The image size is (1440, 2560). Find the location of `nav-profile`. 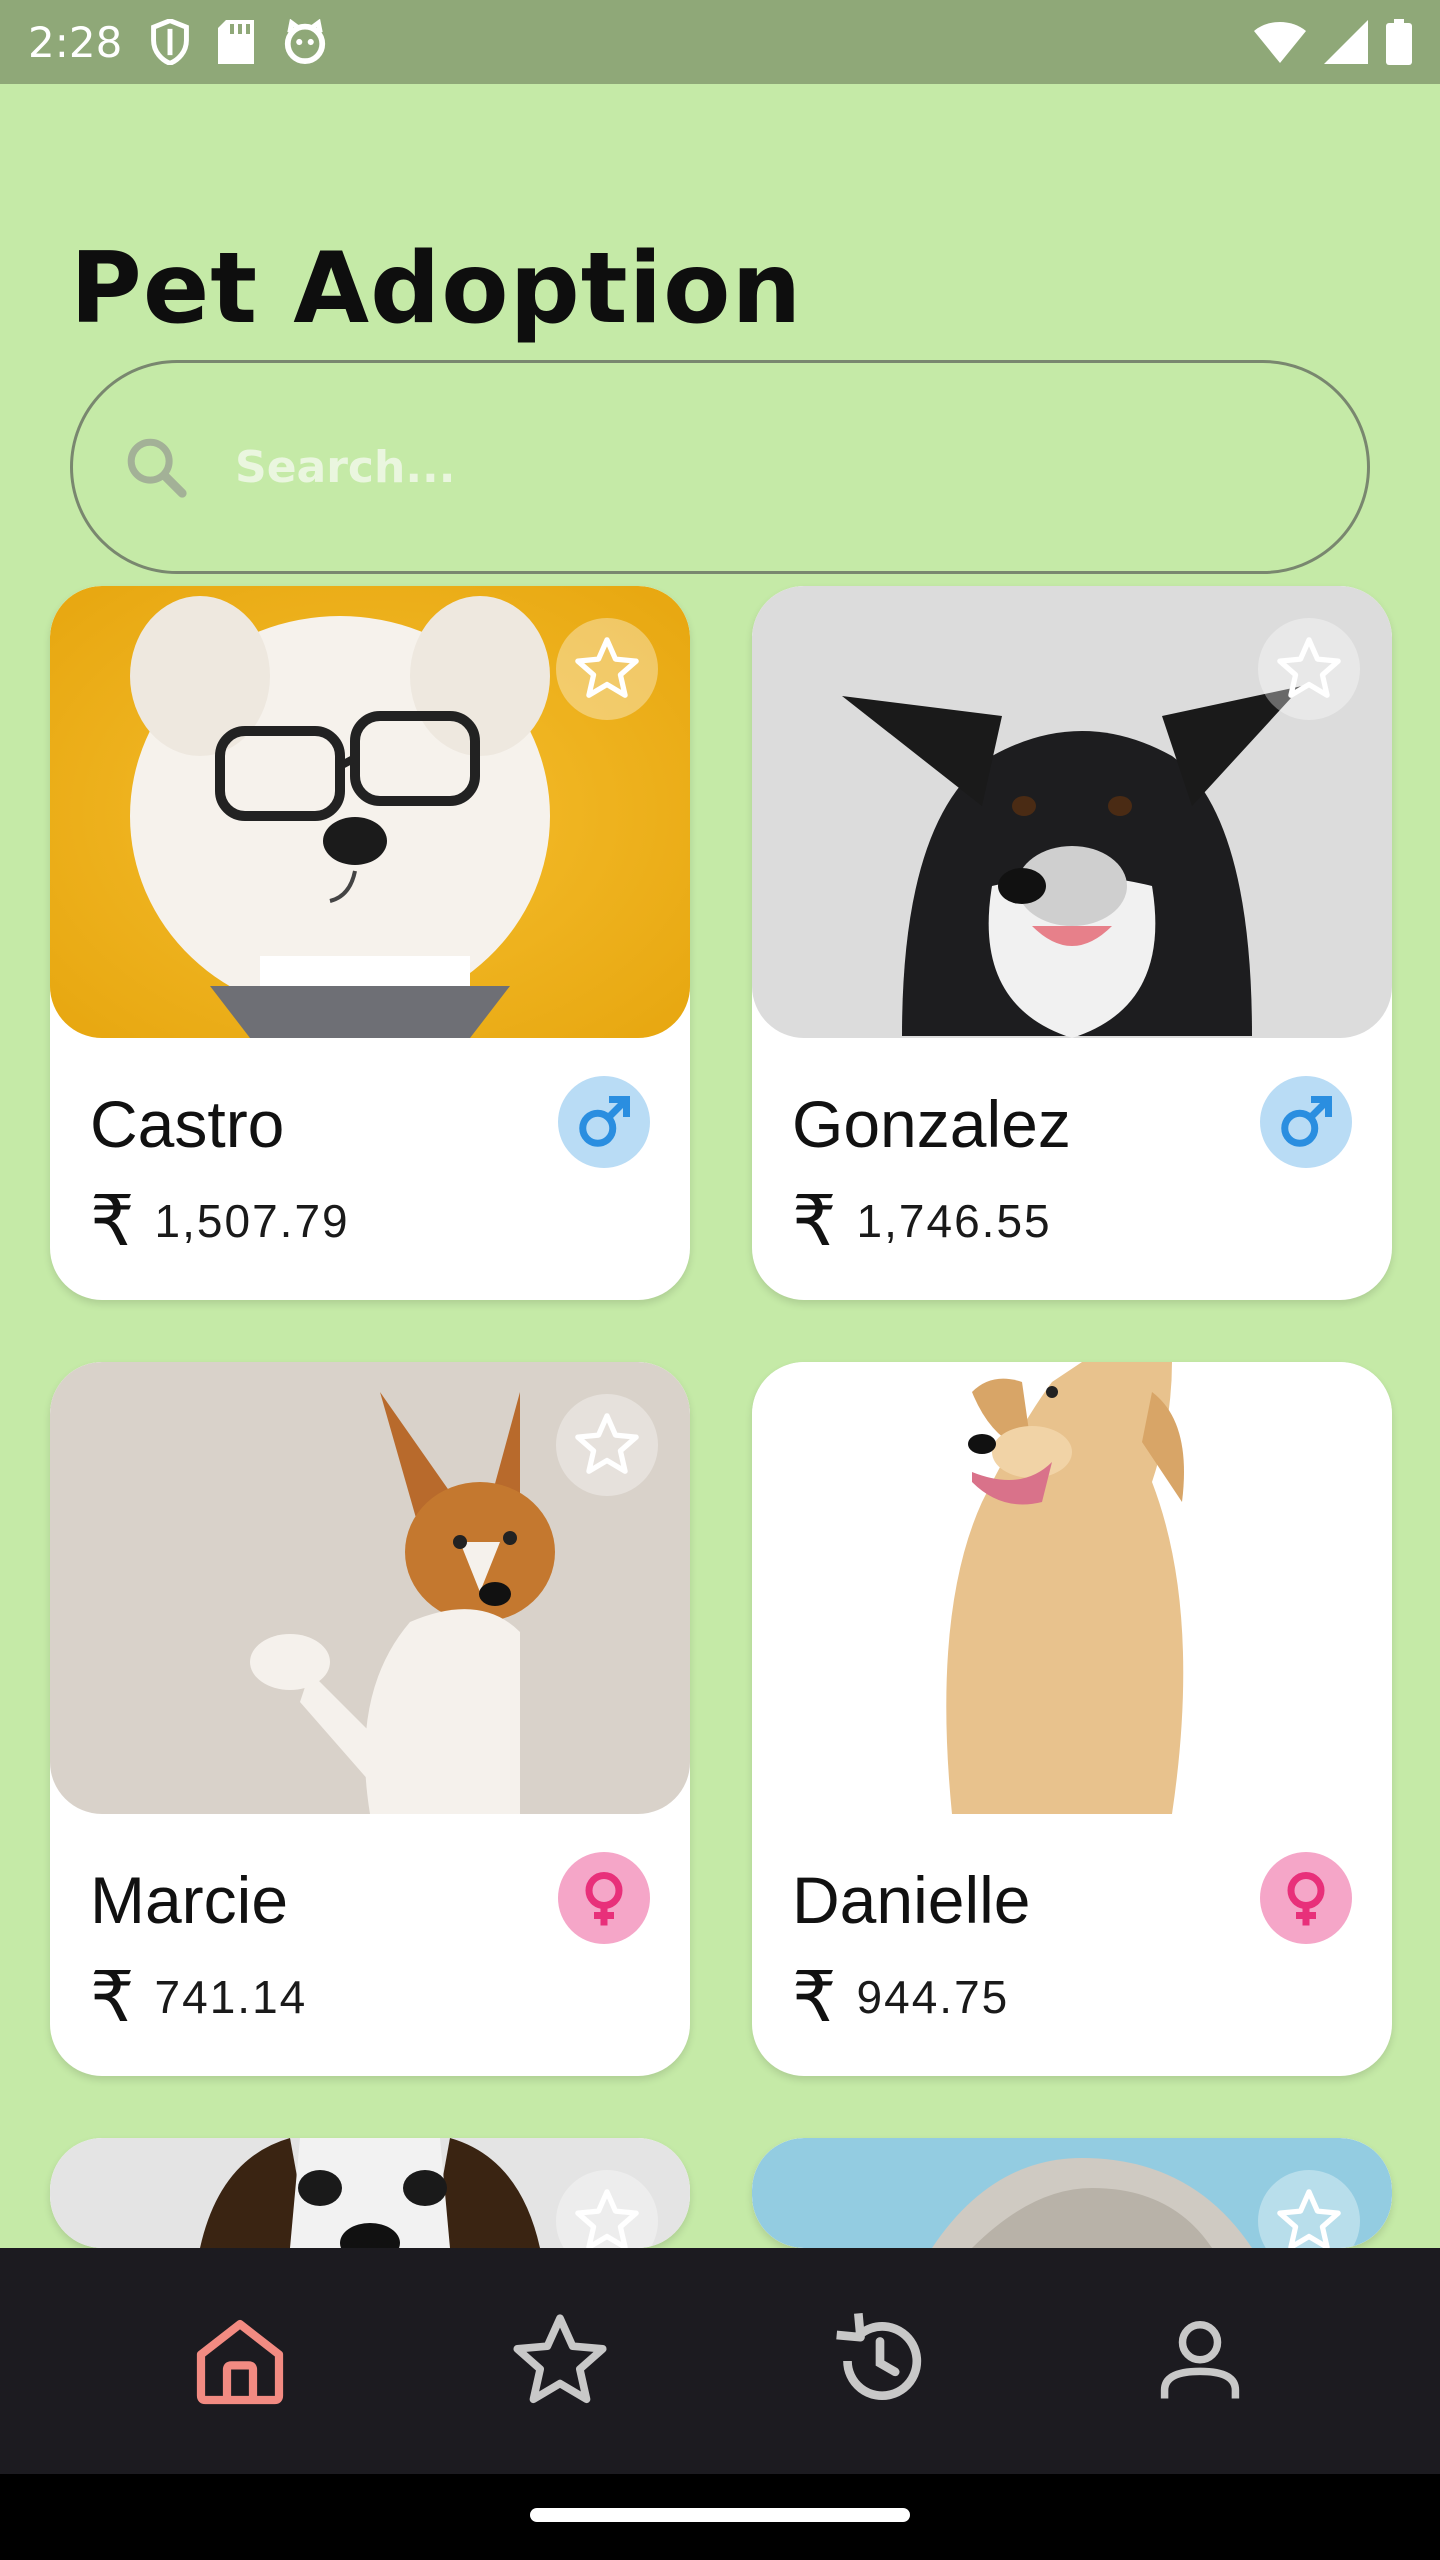

nav-profile is located at coordinates (1200, 2361).